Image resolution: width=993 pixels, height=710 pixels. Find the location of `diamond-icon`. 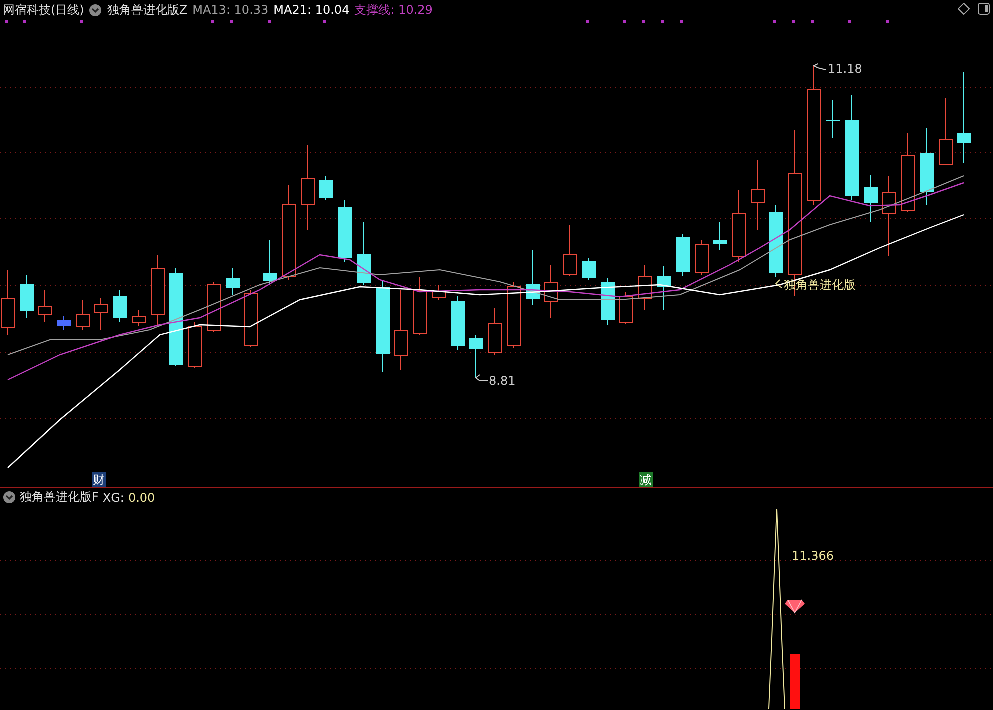

diamond-icon is located at coordinates (964, 9).